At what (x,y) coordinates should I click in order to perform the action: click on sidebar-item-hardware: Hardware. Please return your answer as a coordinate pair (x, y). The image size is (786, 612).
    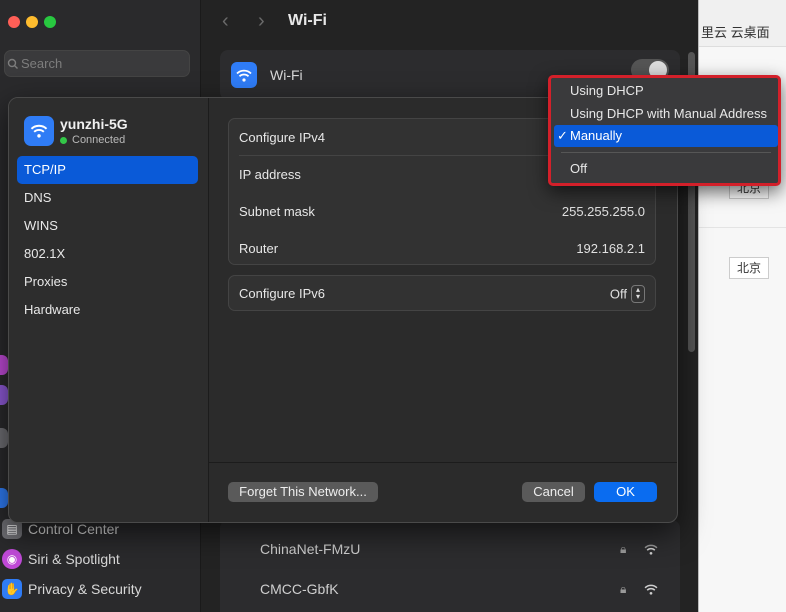
    Looking at the image, I should click on (107, 310).